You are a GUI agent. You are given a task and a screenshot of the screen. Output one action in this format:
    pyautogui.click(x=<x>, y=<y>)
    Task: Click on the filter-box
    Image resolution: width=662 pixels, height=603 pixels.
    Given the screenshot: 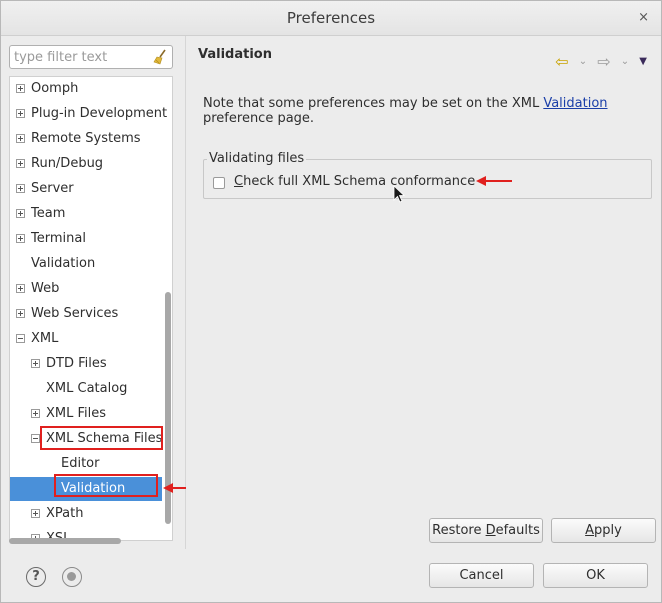 What is the action you would take?
    pyautogui.click(x=91, y=57)
    